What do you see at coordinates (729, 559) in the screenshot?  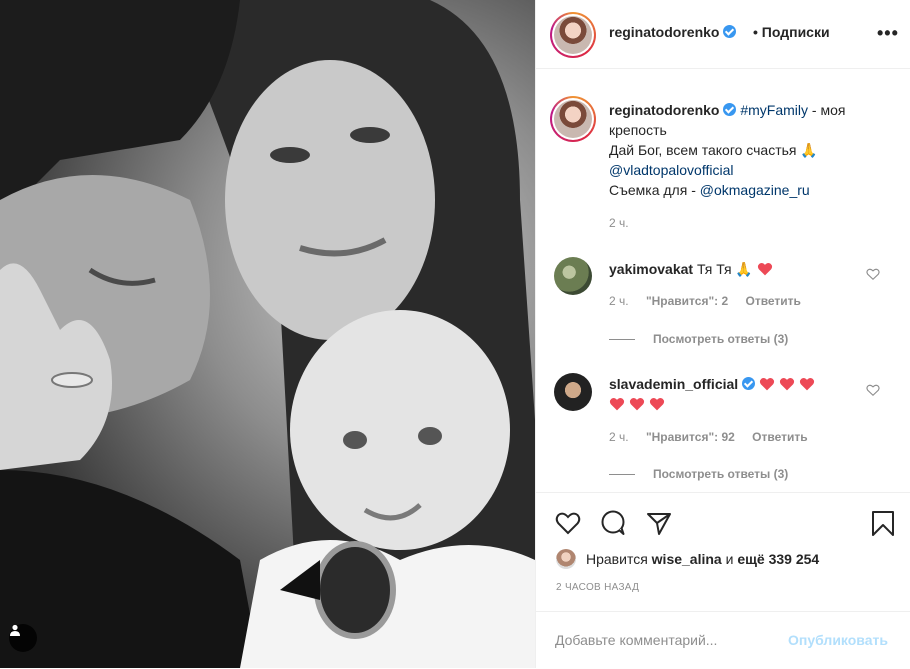 I see `likes-mid: и` at bounding box center [729, 559].